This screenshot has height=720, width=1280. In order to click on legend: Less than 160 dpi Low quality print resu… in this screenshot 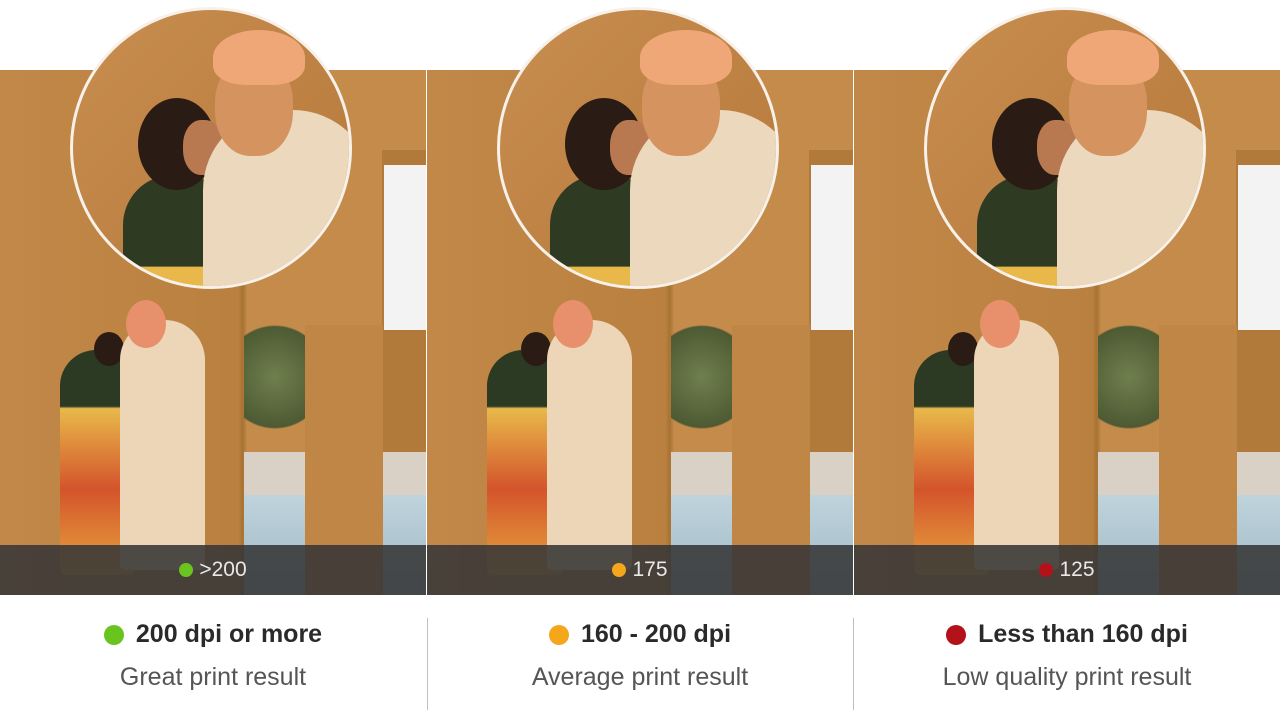, I will do `click(1067, 668)`.